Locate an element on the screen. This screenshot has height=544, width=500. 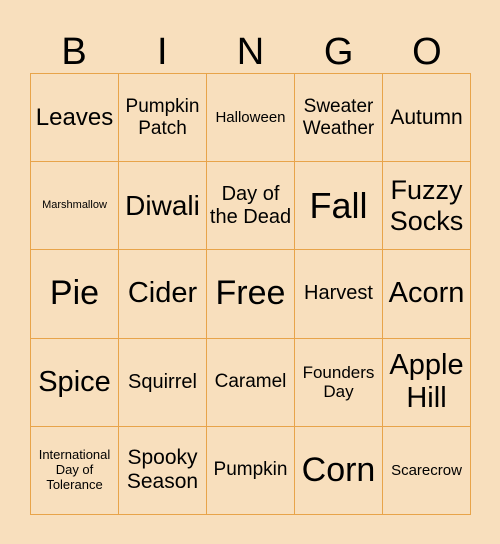
header-letter-n: N is located at coordinates (250, 52).